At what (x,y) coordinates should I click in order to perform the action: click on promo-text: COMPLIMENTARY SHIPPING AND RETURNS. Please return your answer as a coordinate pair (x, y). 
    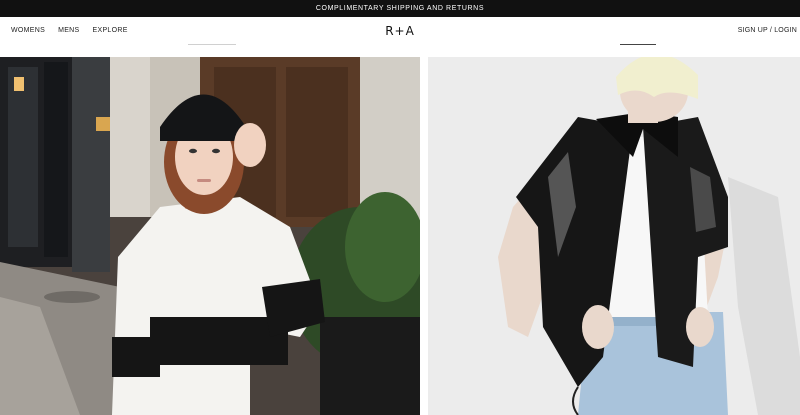
    Looking at the image, I should click on (400, 8).